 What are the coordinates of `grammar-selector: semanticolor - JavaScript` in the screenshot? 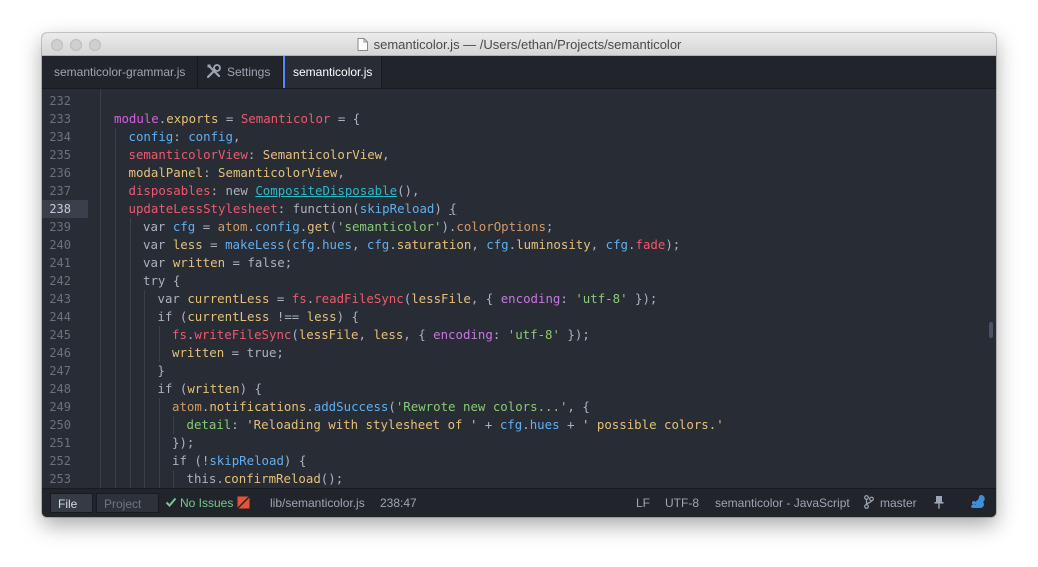 It's located at (782, 503).